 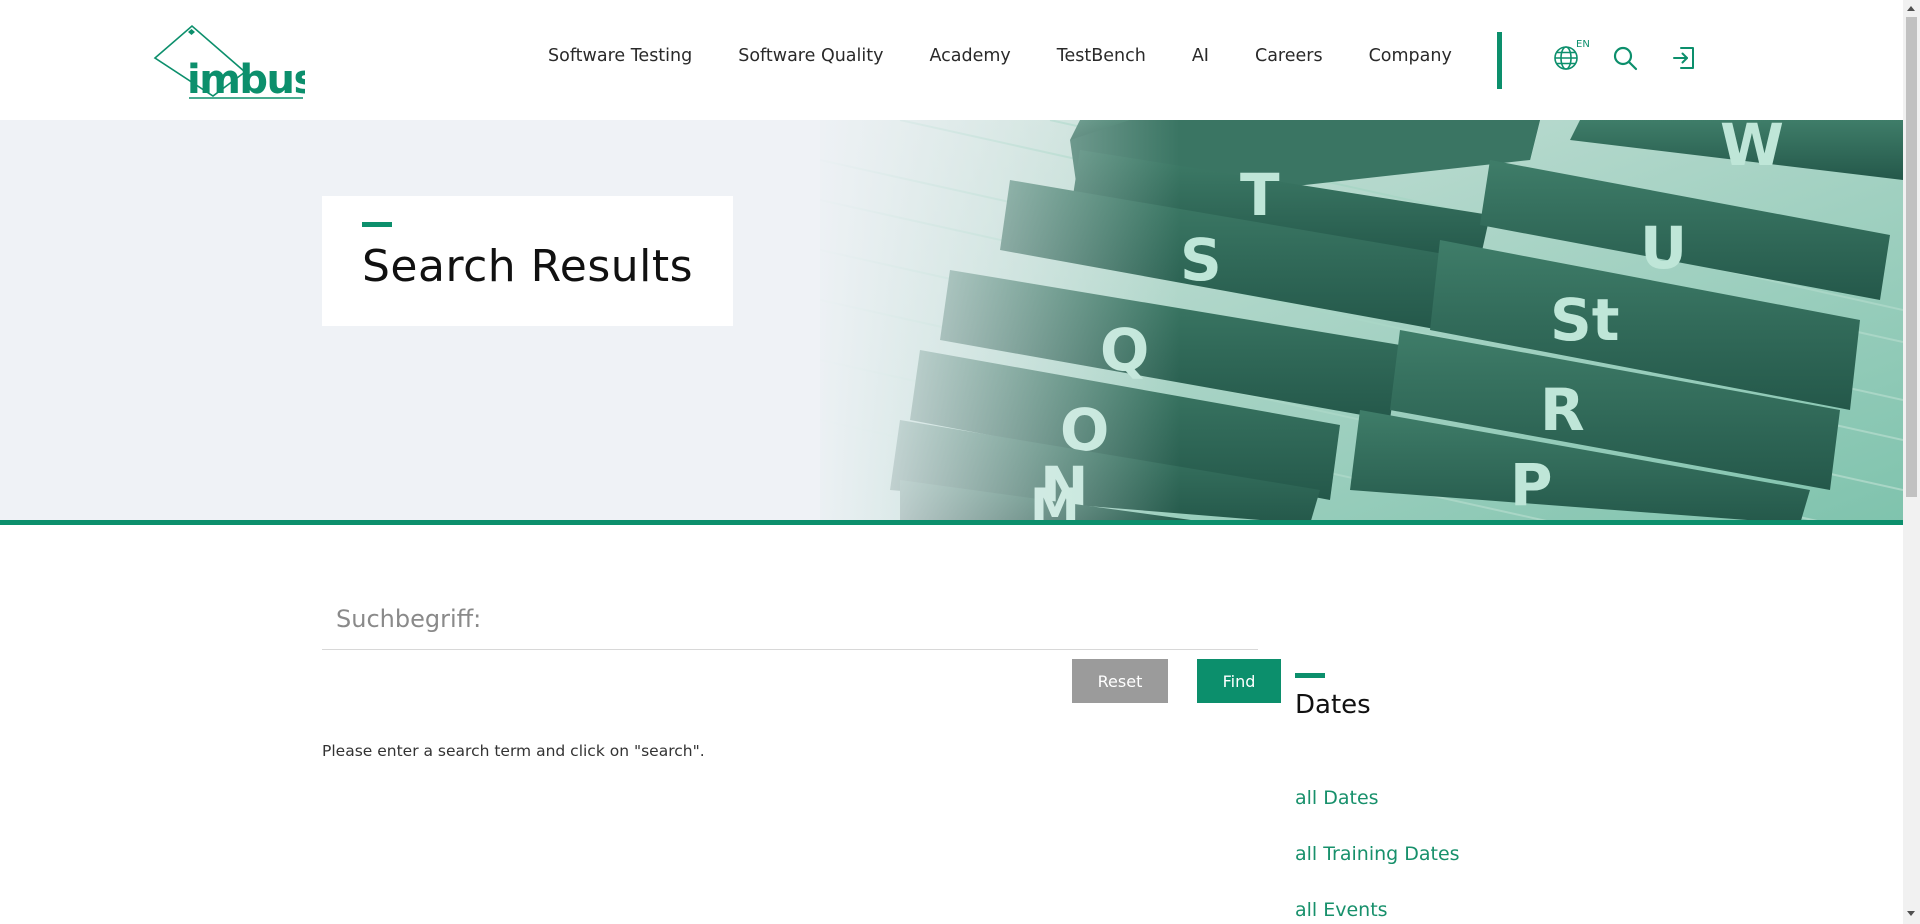 I want to click on page-scrollbar, so click(x=1911, y=462).